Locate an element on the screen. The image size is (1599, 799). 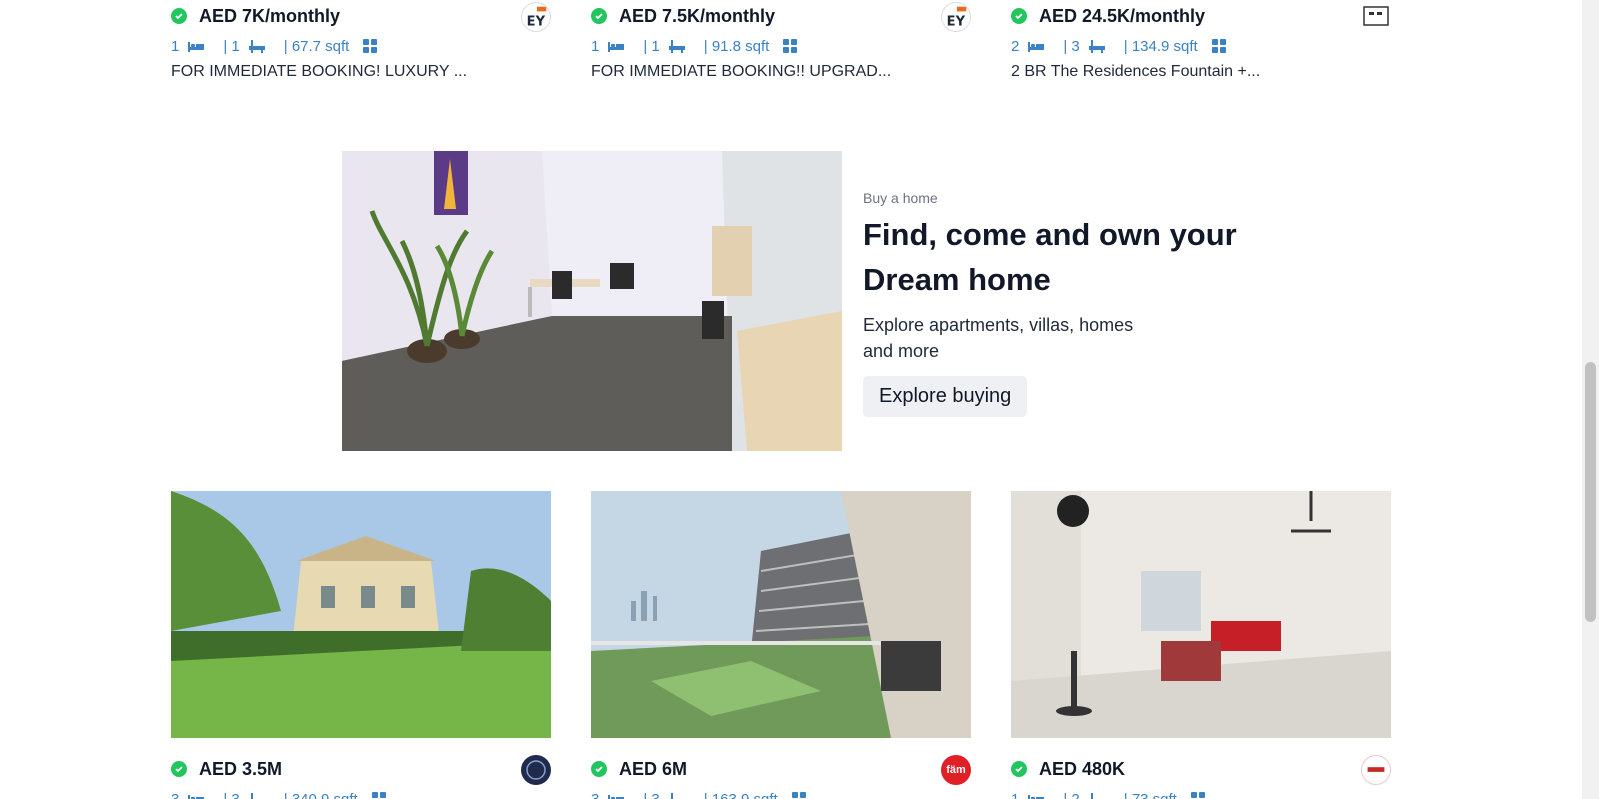
area-value: | 340.9 sqft is located at coordinates (320, 794).